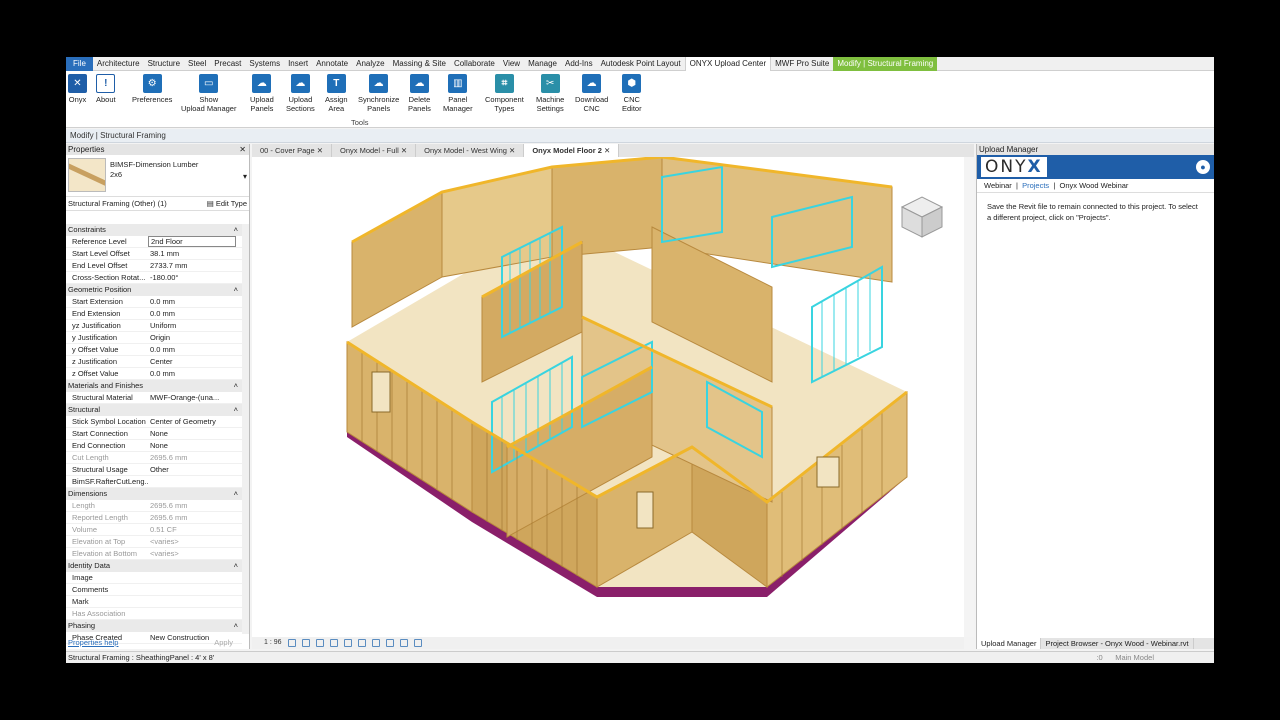 The height and width of the screenshot is (720, 1280). What do you see at coordinates (298, 64) in the screenshot?
I see `ribbon-tab-insert: Insert` at bounding box center [298, 64].